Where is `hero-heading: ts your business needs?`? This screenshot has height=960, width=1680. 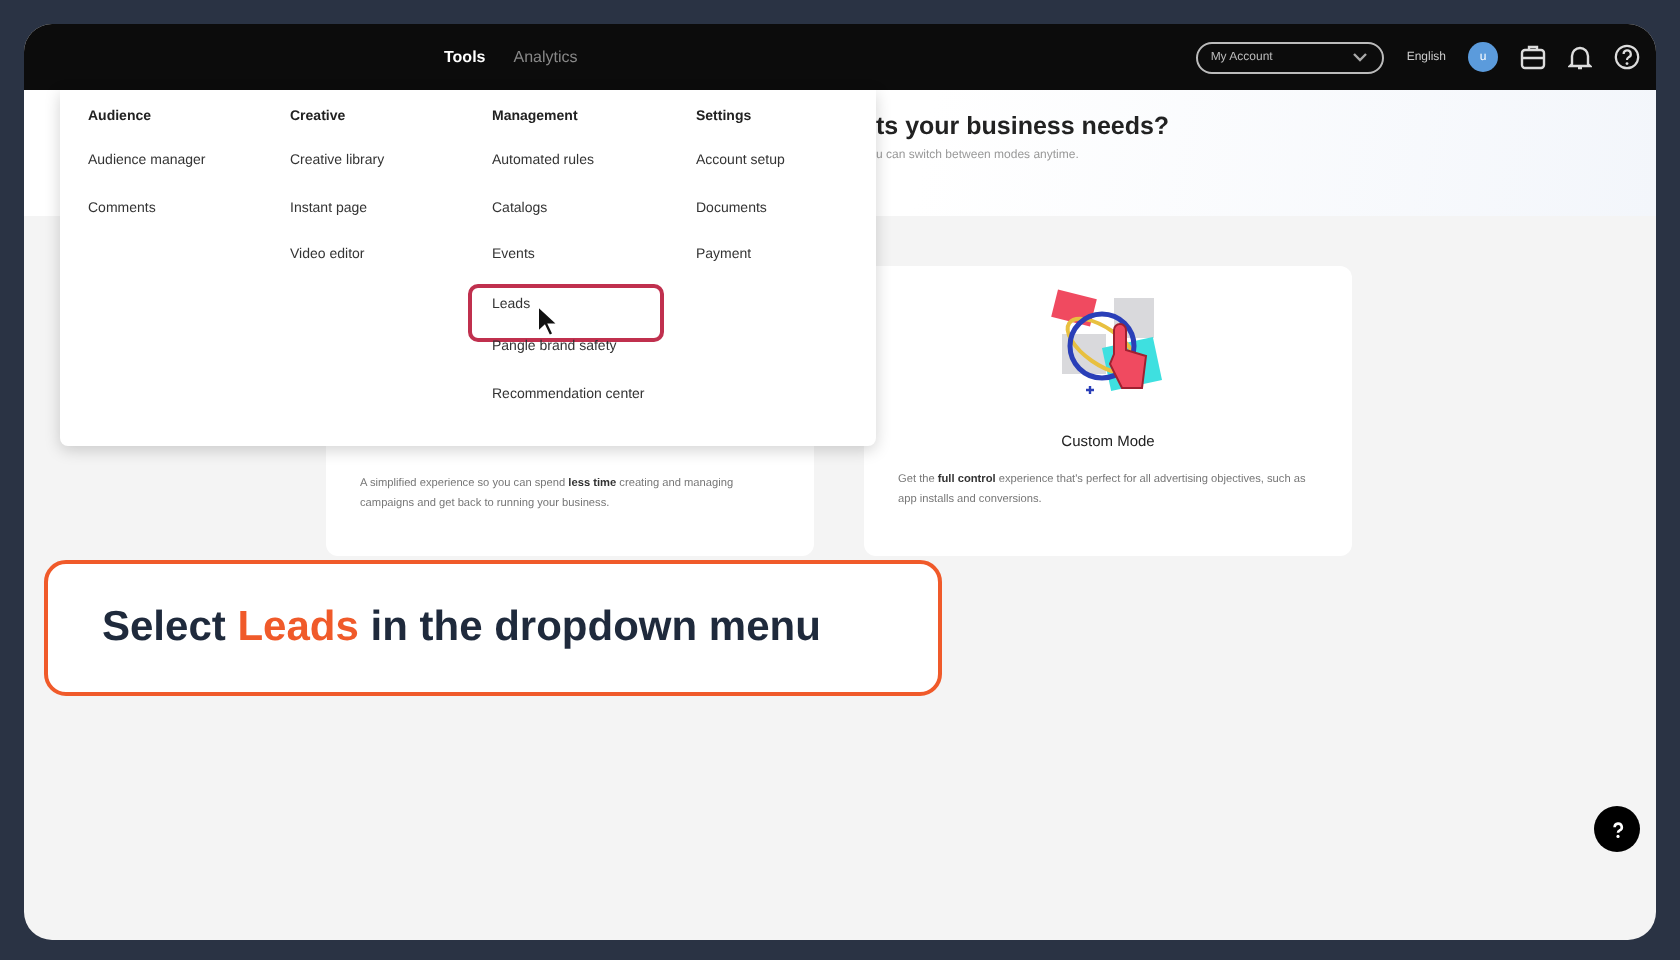
hero-heading: ts your business needs? is located at coordinates (1023, 126).